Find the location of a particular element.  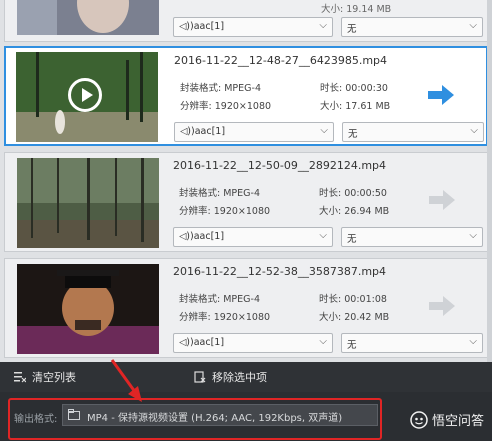

annotation-arrow is located at coordinates (126, 380).